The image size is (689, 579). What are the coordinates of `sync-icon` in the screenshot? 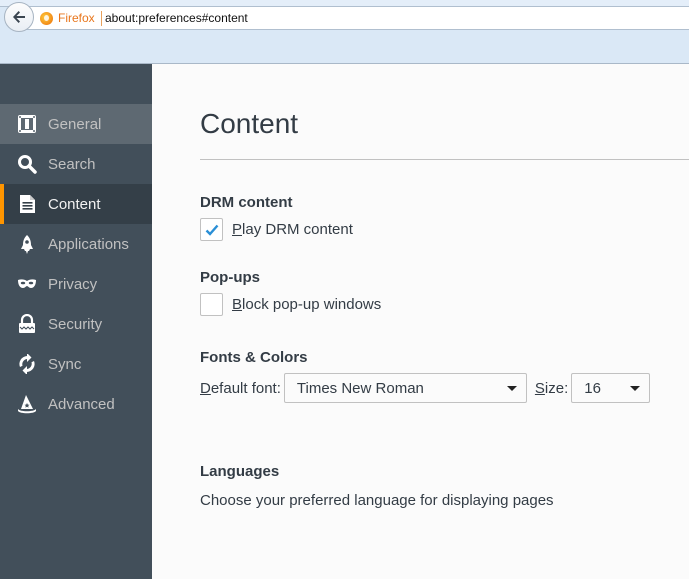 It's located at (27, 364).